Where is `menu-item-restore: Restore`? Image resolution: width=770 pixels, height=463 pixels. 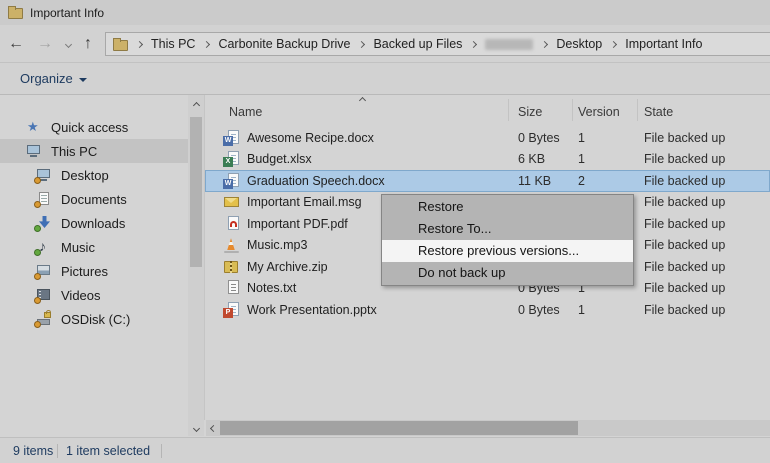 menu-item-restore: Restore is located at coordinates (507, 207).